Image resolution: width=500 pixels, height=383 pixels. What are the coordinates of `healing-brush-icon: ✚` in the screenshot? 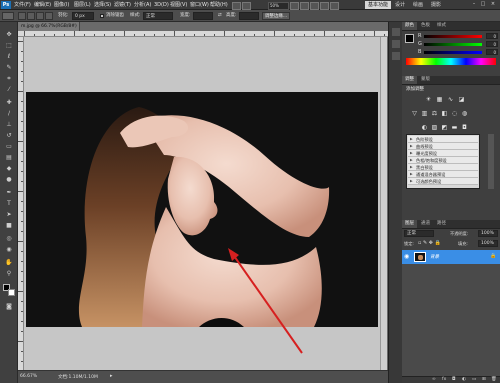 It's located at (9, 103).